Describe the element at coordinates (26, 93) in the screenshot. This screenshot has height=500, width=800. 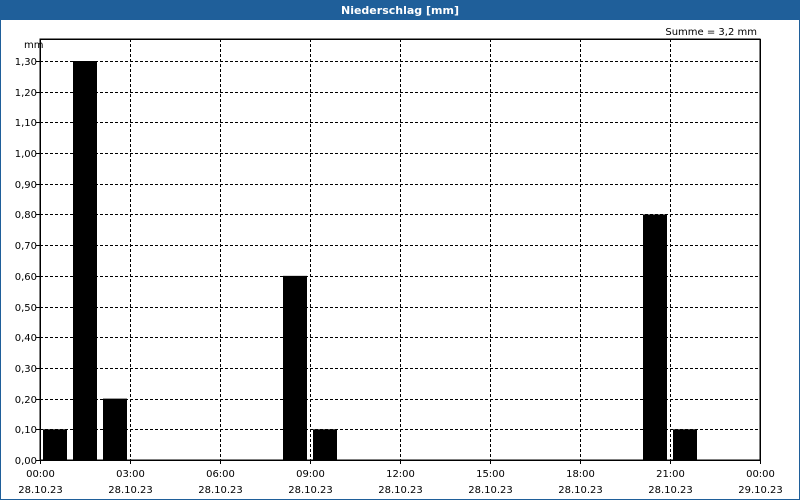
I see `y-tick-label: 1,20` at that location.